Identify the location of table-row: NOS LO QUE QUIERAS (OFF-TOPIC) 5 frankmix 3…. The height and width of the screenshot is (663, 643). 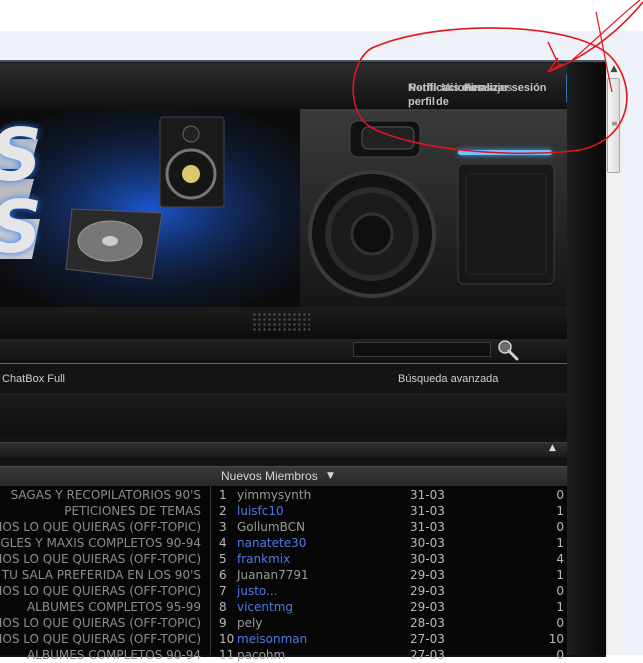
(283, 559).